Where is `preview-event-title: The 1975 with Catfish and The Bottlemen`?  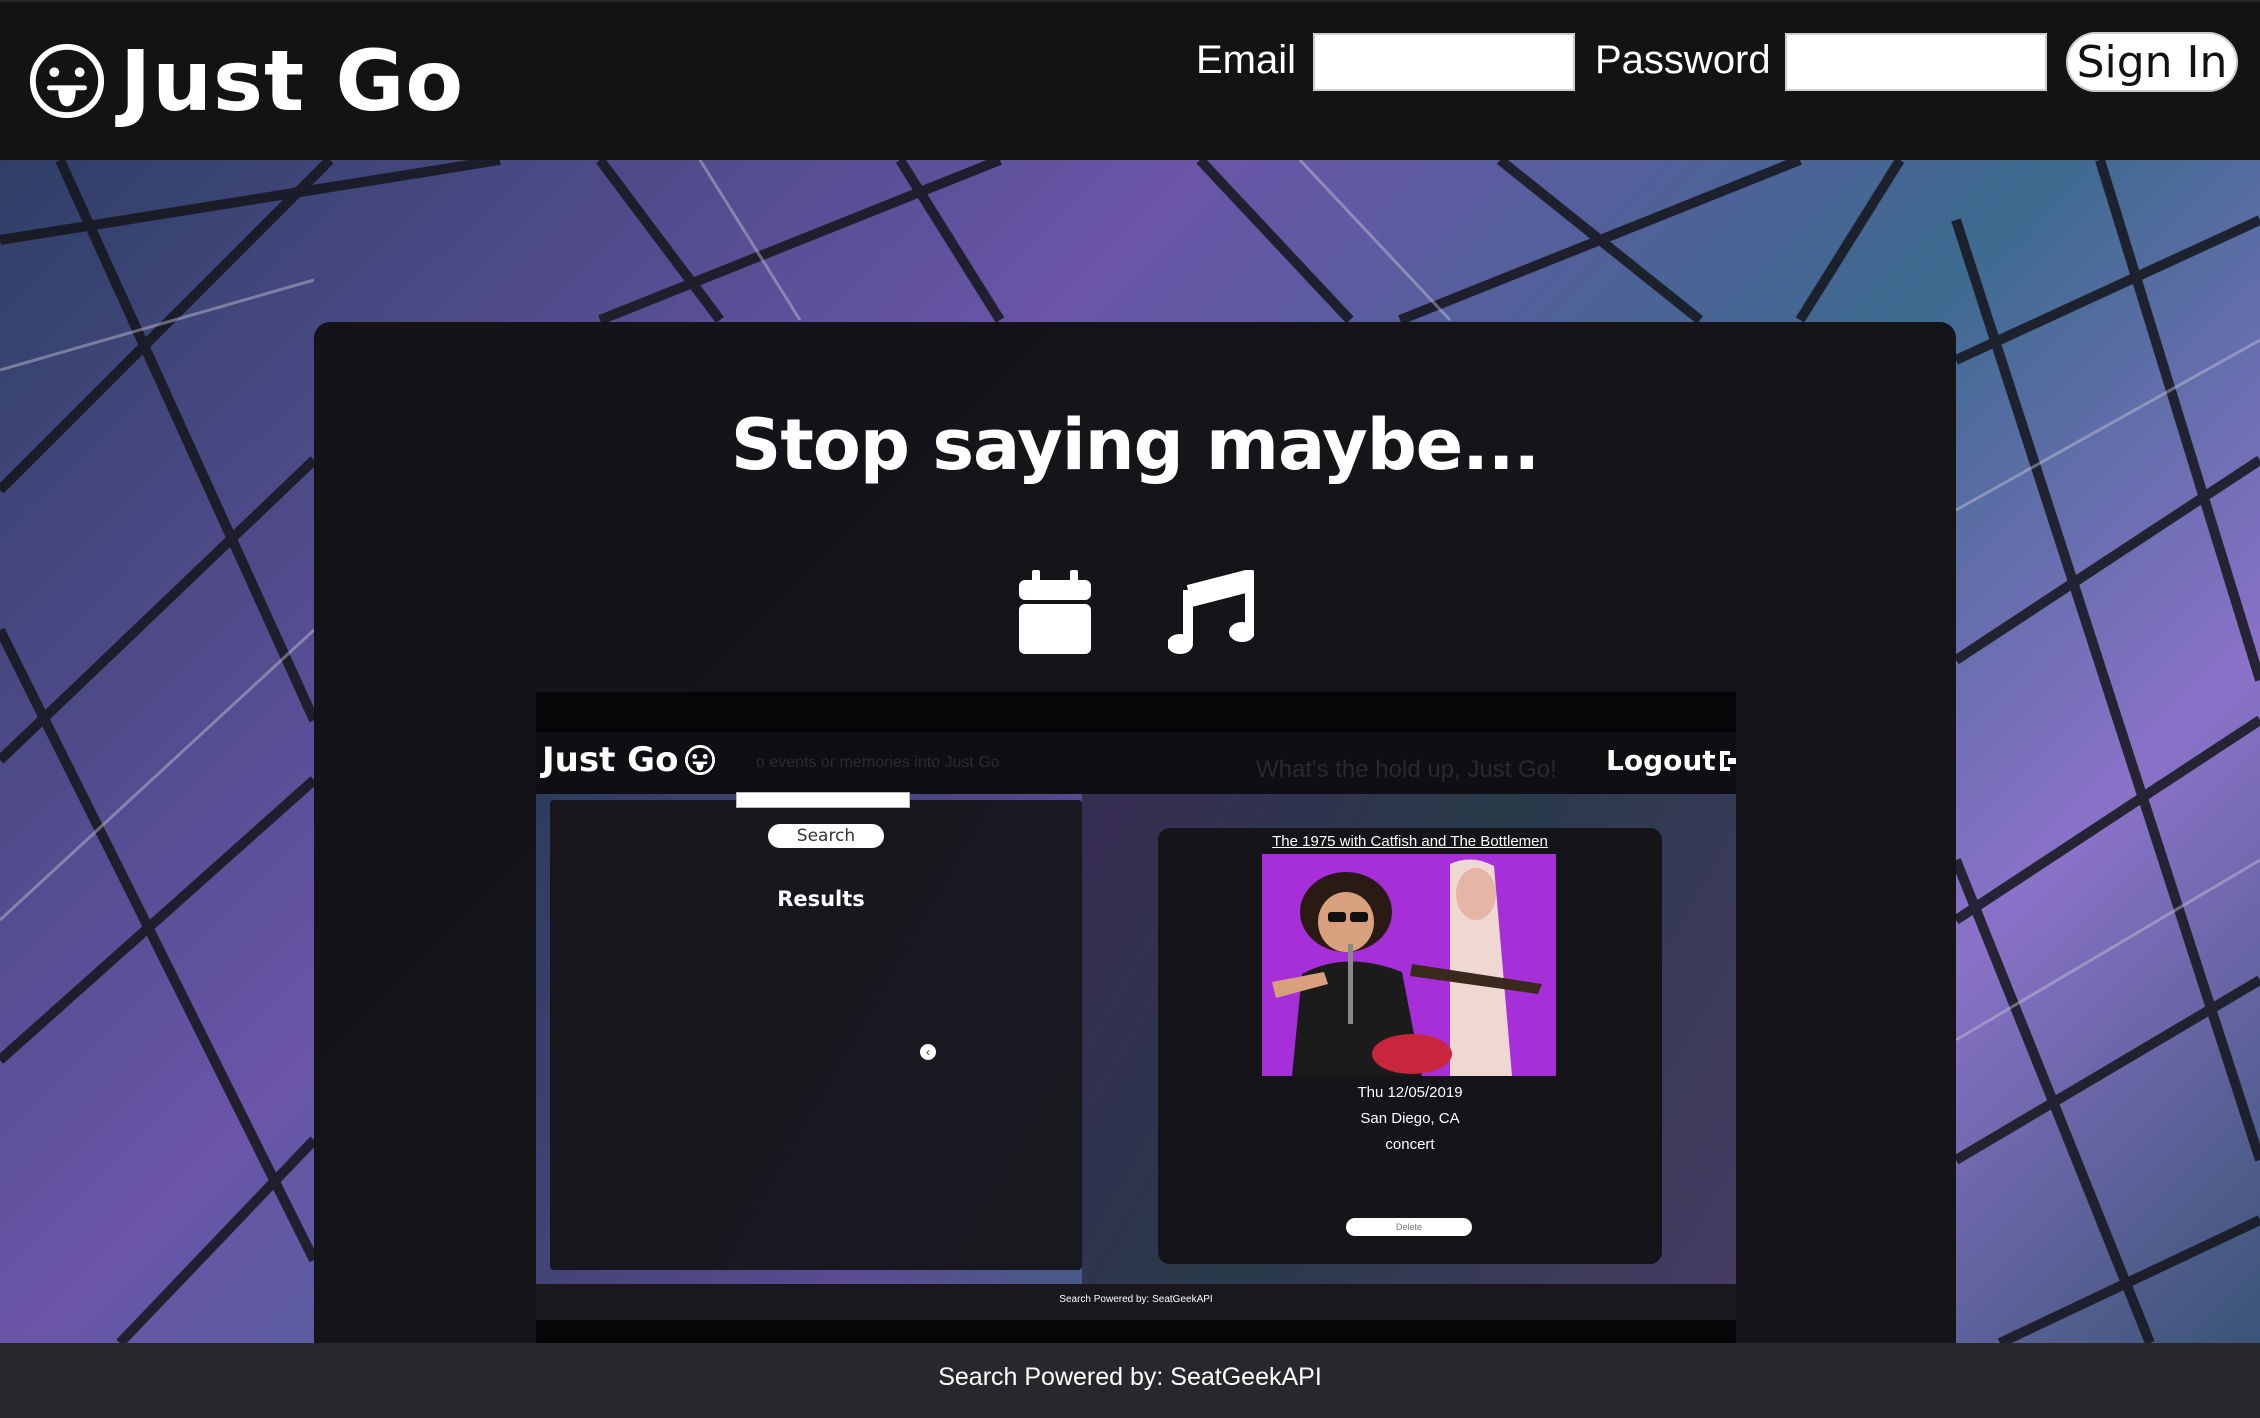
preview-event-title: The 1975 with Catfish and The Bottlemen is located at coordinates (1410, 841).